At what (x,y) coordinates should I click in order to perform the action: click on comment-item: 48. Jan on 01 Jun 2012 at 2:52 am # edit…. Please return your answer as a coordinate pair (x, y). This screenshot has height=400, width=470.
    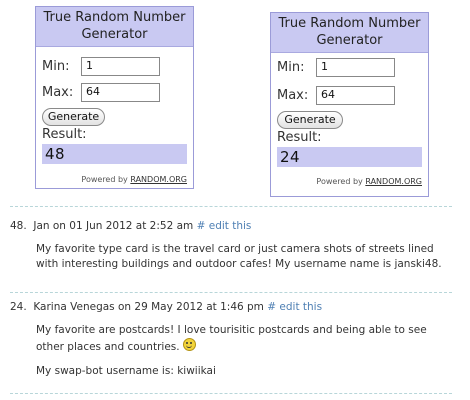
    Looking at the image, I should click on (232, 249).